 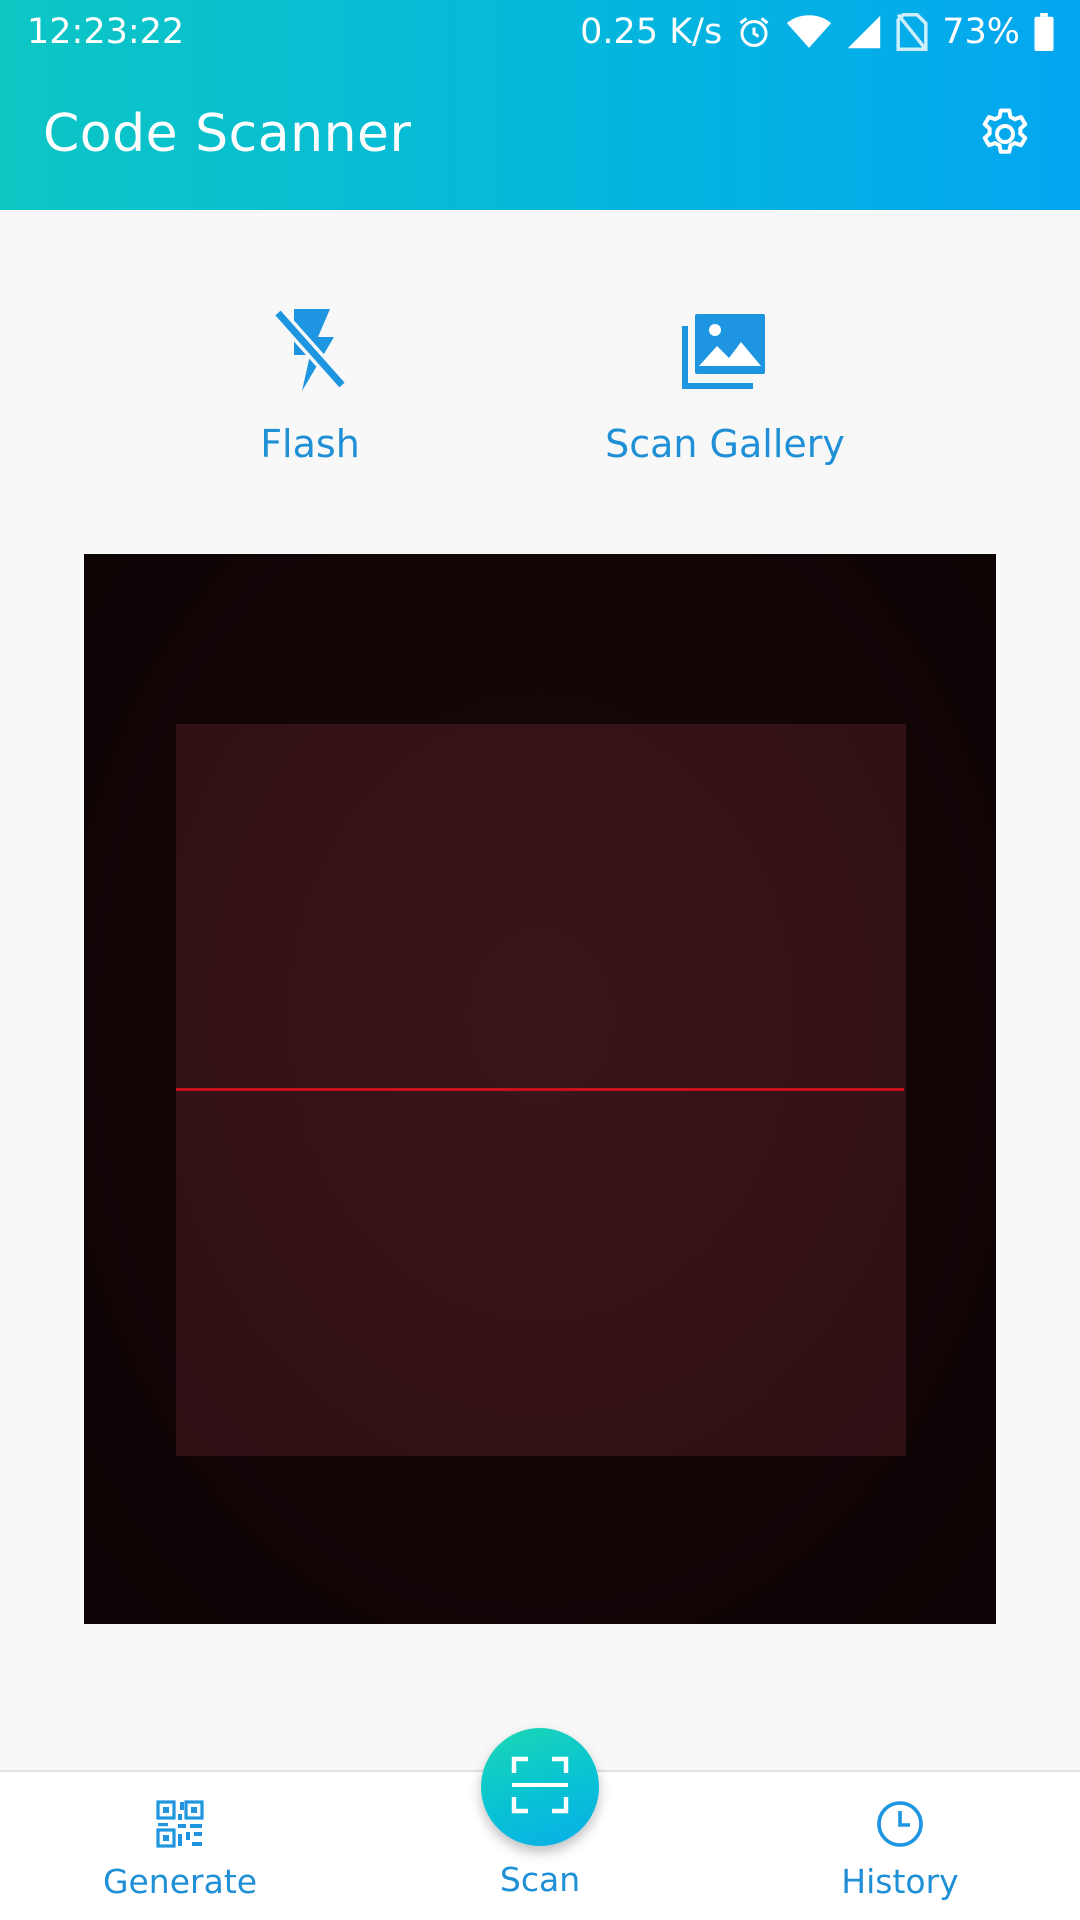 I want to click on nav-scan-label: Scan, so click(x=540, y=1879).